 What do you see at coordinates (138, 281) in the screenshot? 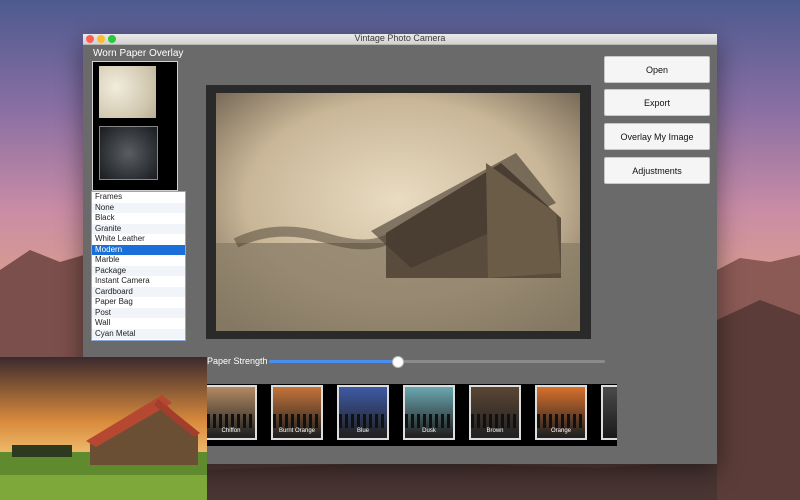
I see `frame-item: Instant Camera` at bounding box center [138, 281].